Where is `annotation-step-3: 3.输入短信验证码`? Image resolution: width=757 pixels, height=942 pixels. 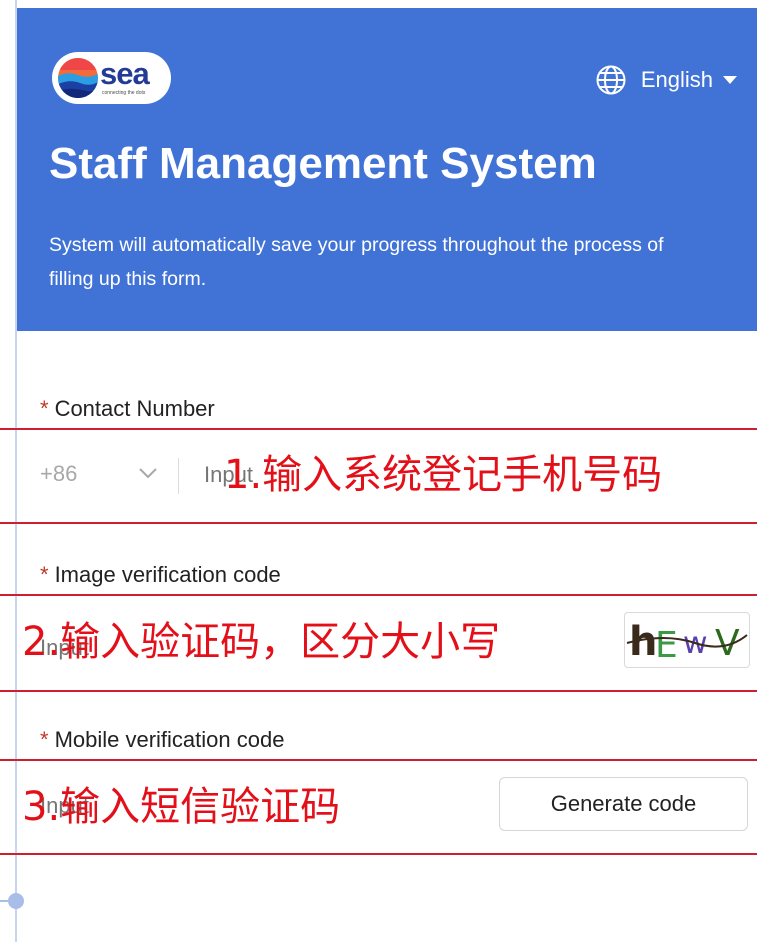 annotation-step-3: 3.输入短信验证码 is located at coordinates (181, 807).